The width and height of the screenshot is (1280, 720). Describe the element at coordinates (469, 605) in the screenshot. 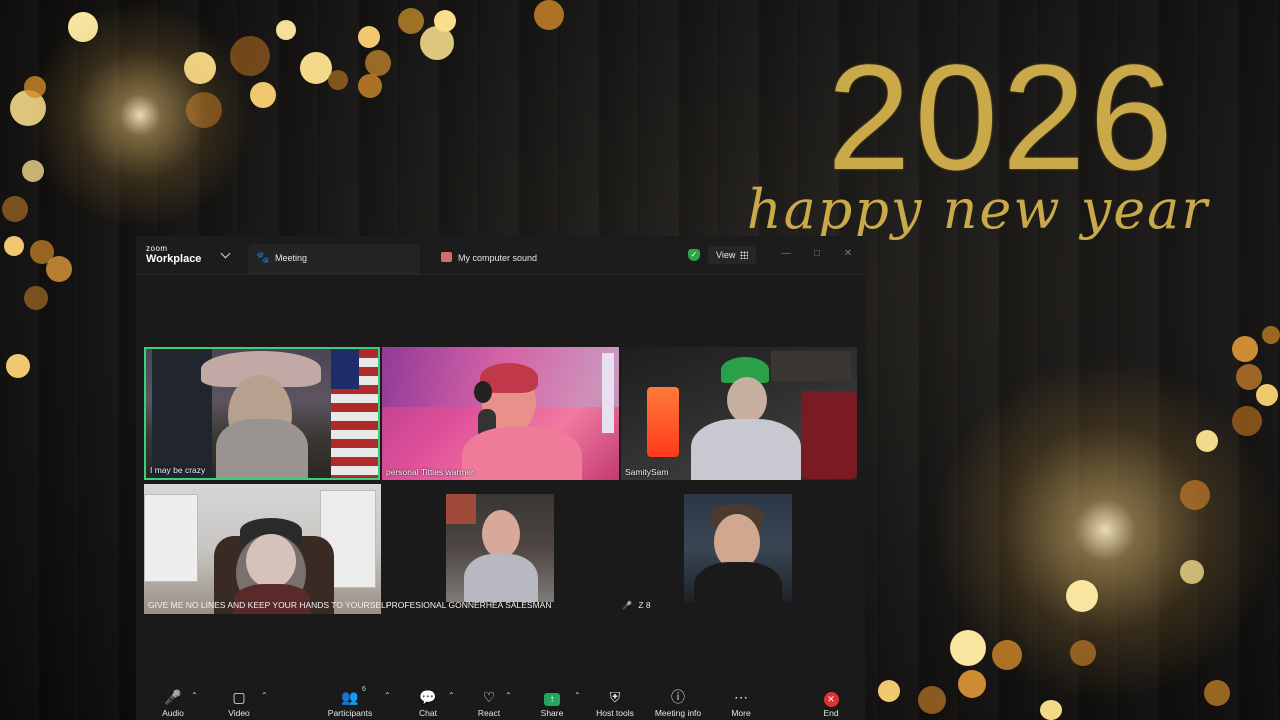

I see `participant-name: PROFESIONAL GONNERHEA SALESMAN` at that location.